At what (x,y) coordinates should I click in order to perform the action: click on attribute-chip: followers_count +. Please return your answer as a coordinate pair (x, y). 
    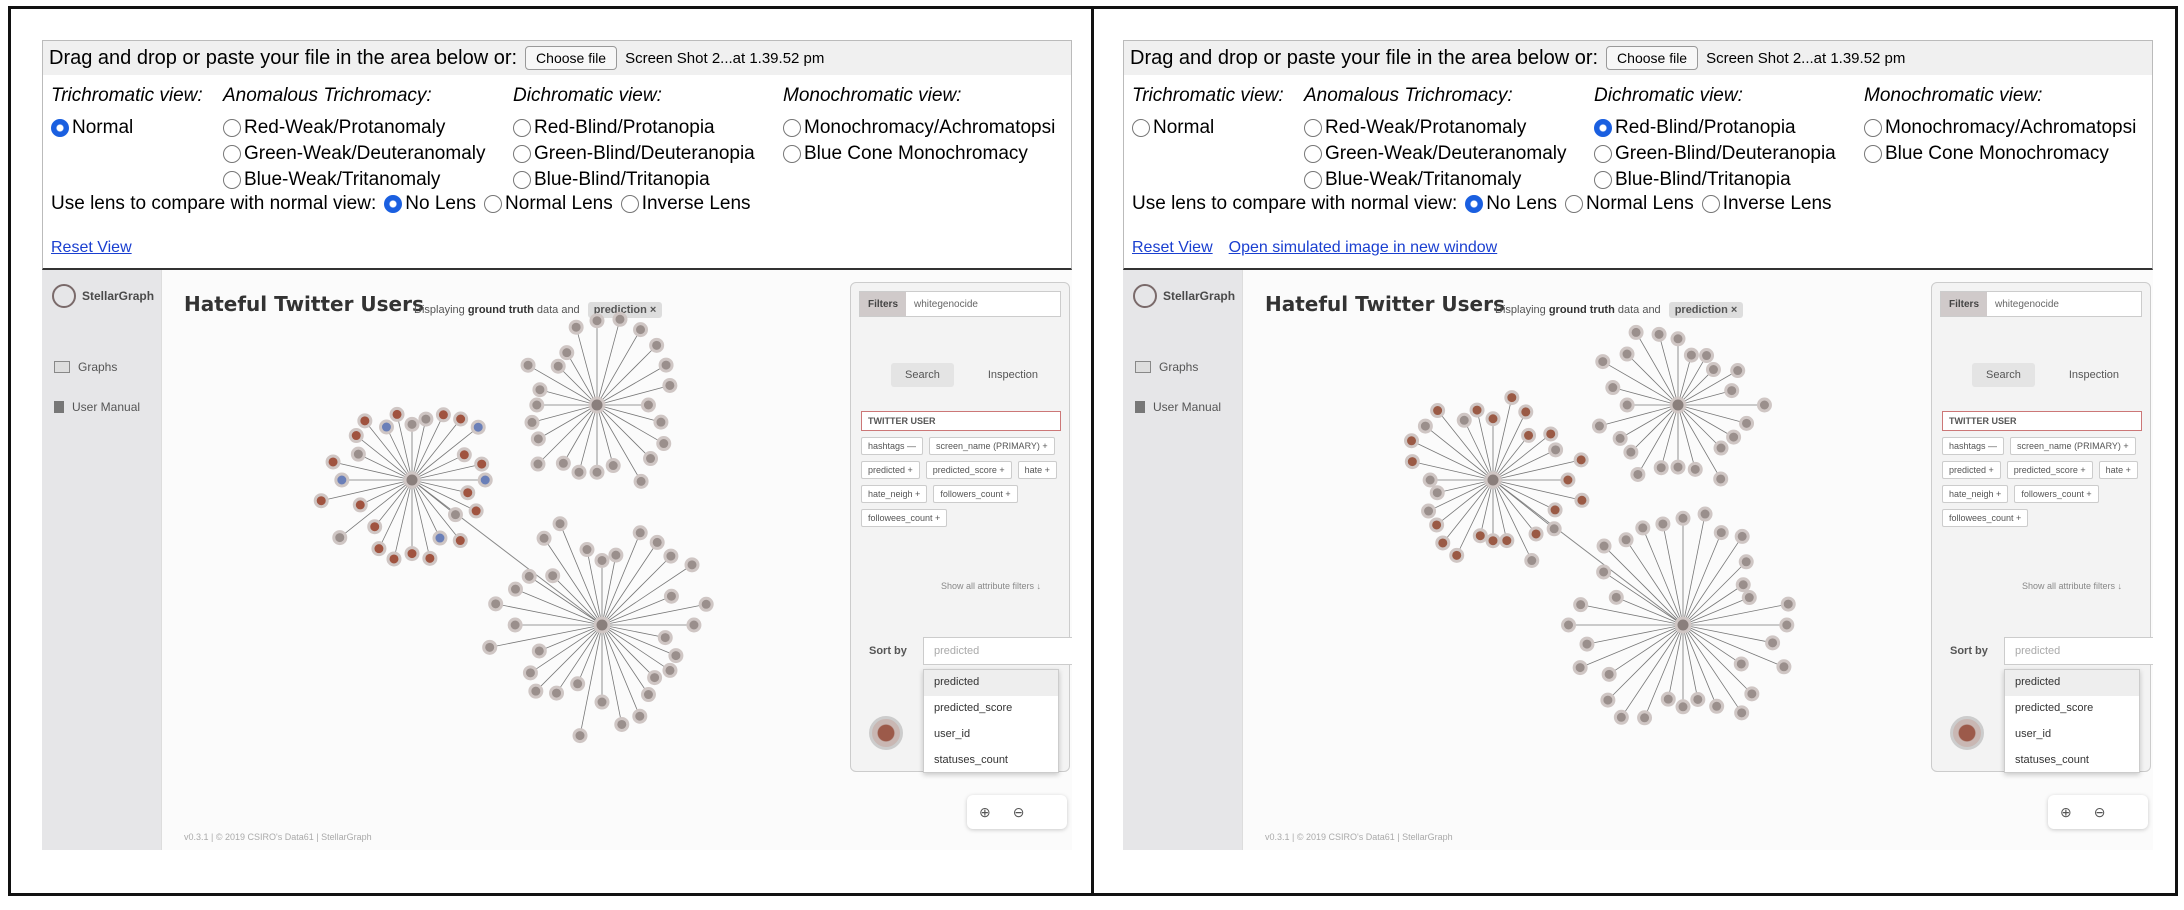
    Looking at the image, I should click on (2056, 494).